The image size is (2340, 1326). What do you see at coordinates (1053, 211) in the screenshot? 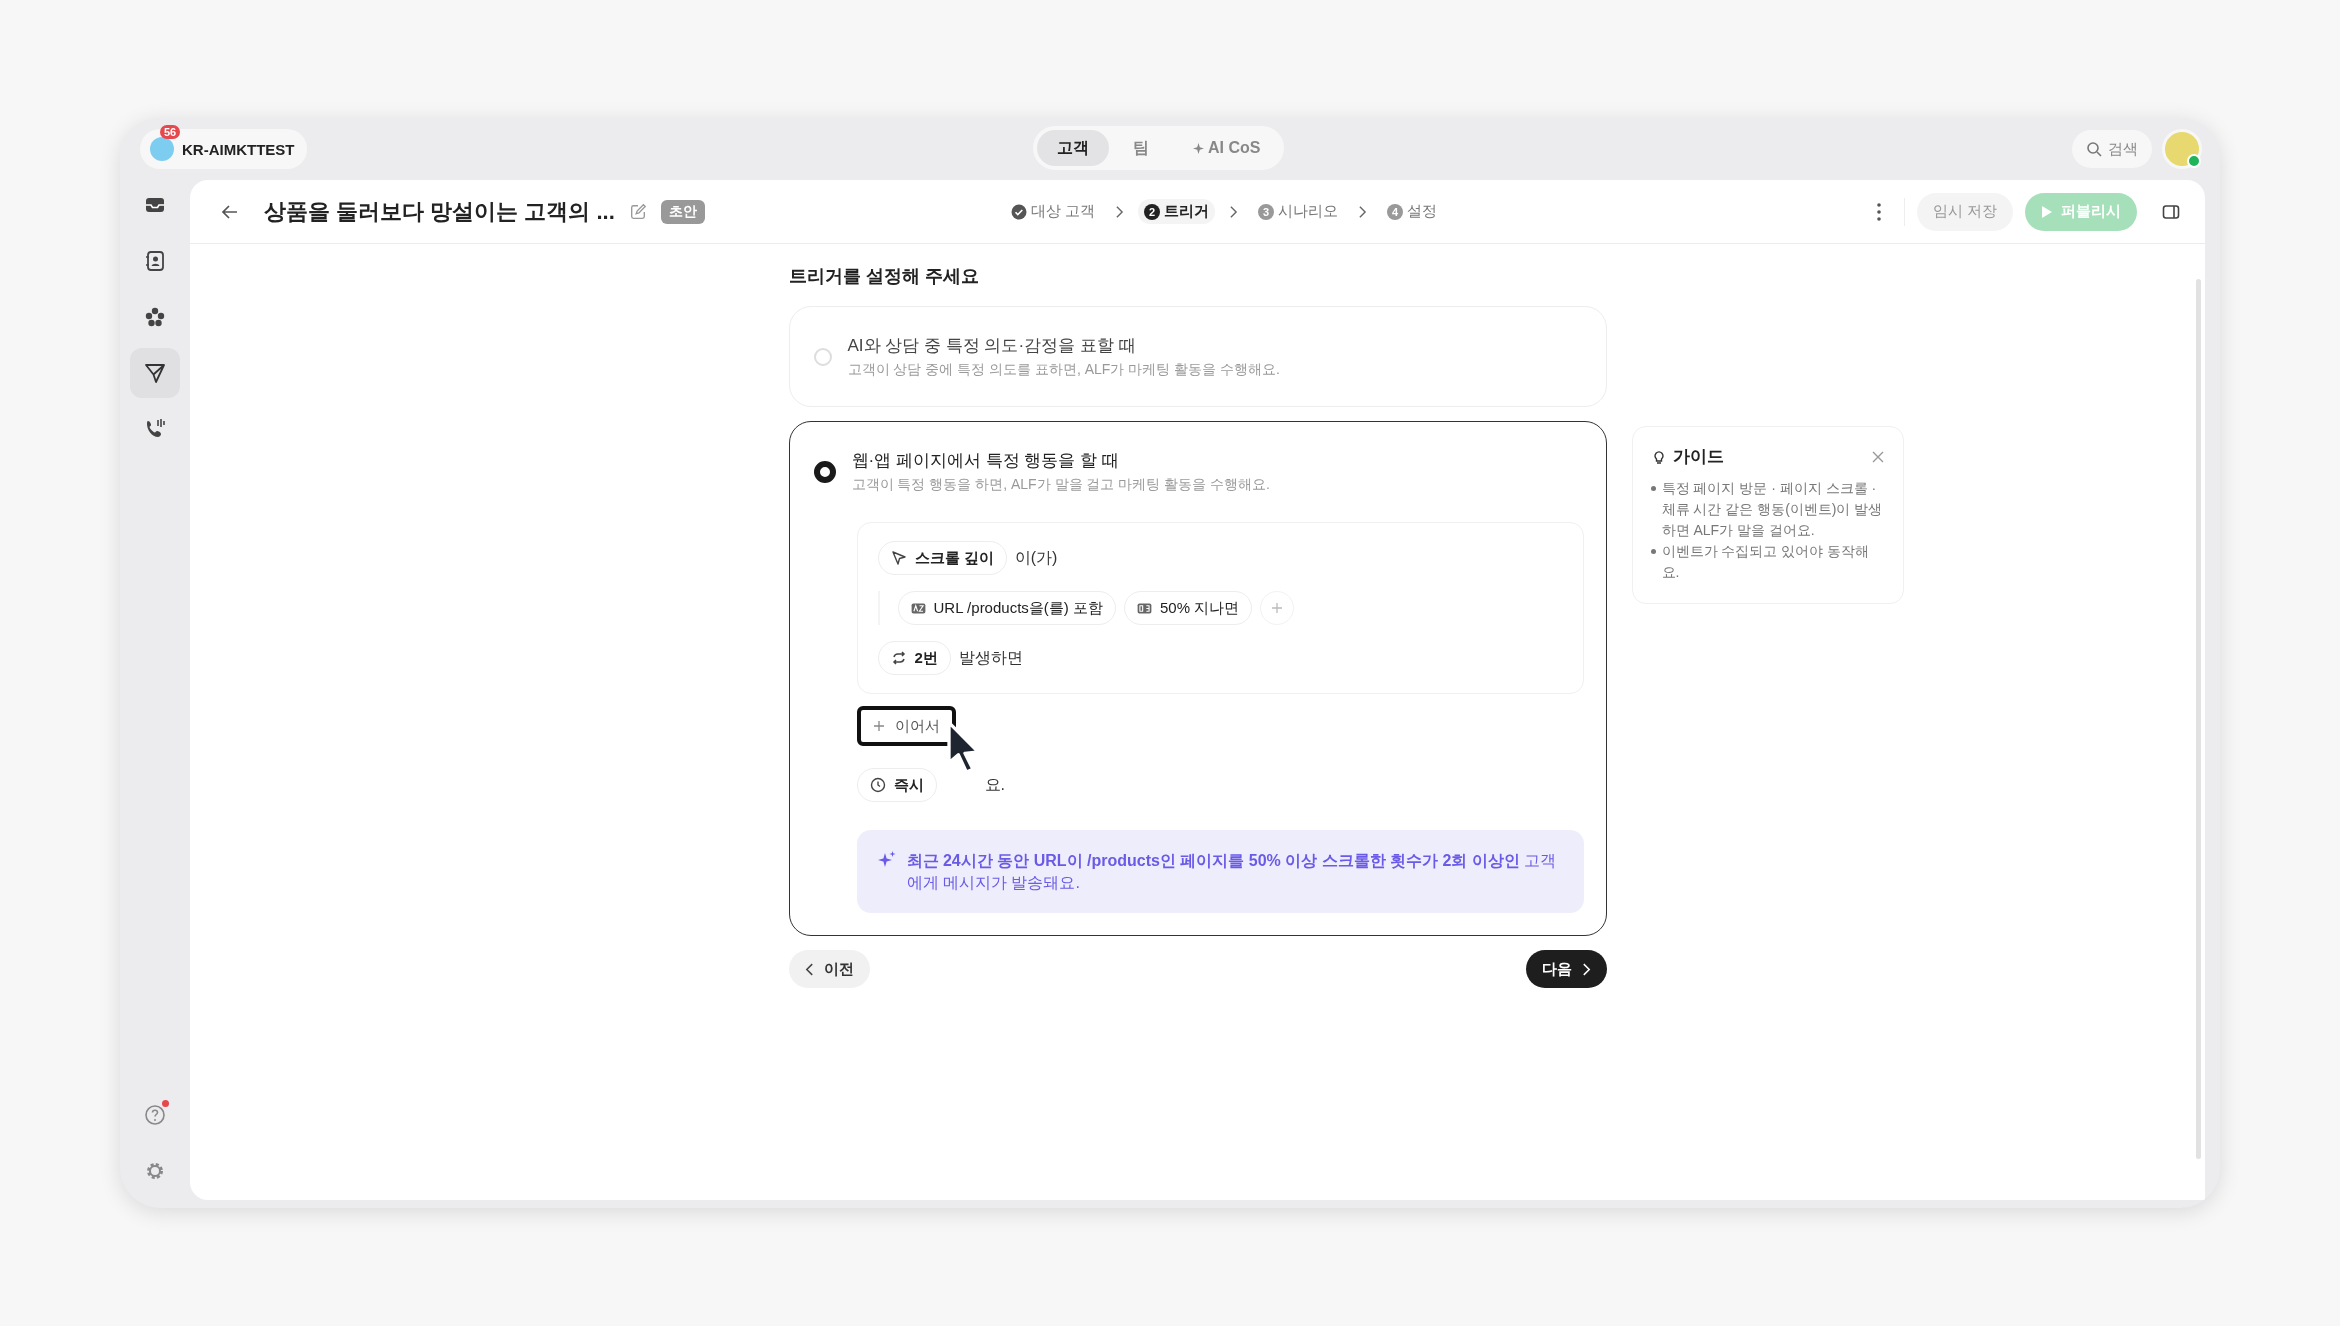
I see `step-item: 대상 고객` at bounding box center [1053, 211].